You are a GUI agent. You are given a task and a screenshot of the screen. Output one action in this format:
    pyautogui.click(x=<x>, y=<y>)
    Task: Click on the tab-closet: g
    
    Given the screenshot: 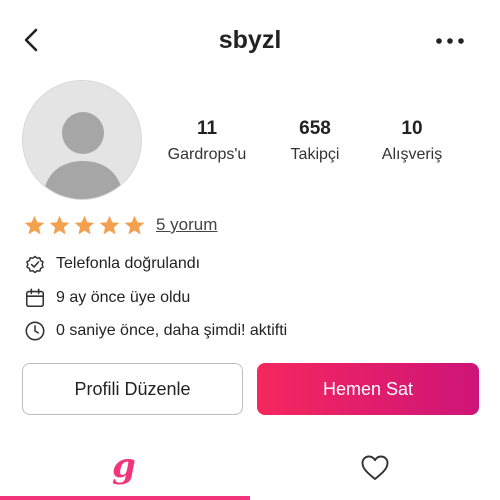 What is the action you would take?
    pyautogui.click(x=125, y=470)
    